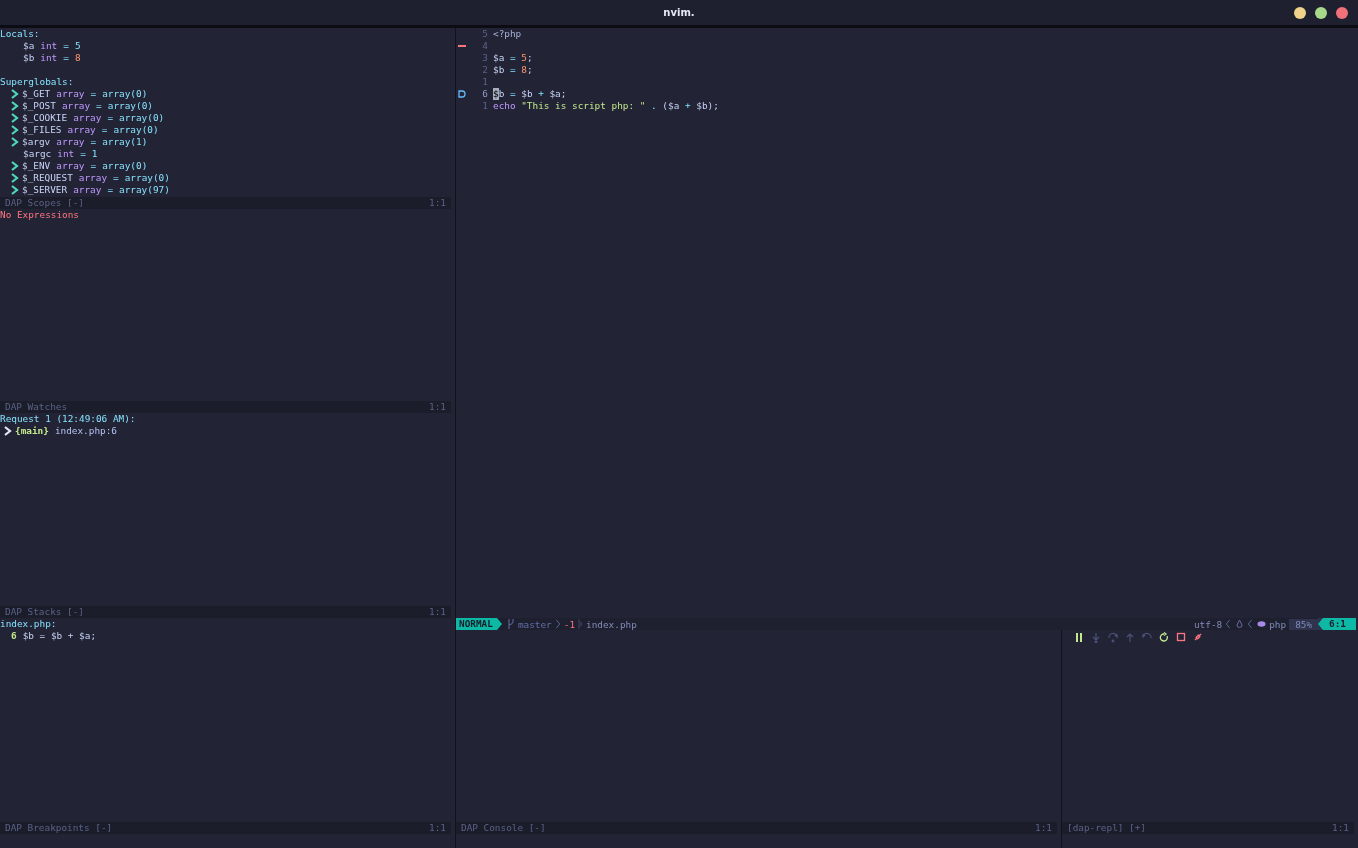 The width and height of the screenshot is (1358, 848). What do you see at coordinates (1240, 624) in the screenshot?
I see `drop-icon` at bounding box center [1240, 624].